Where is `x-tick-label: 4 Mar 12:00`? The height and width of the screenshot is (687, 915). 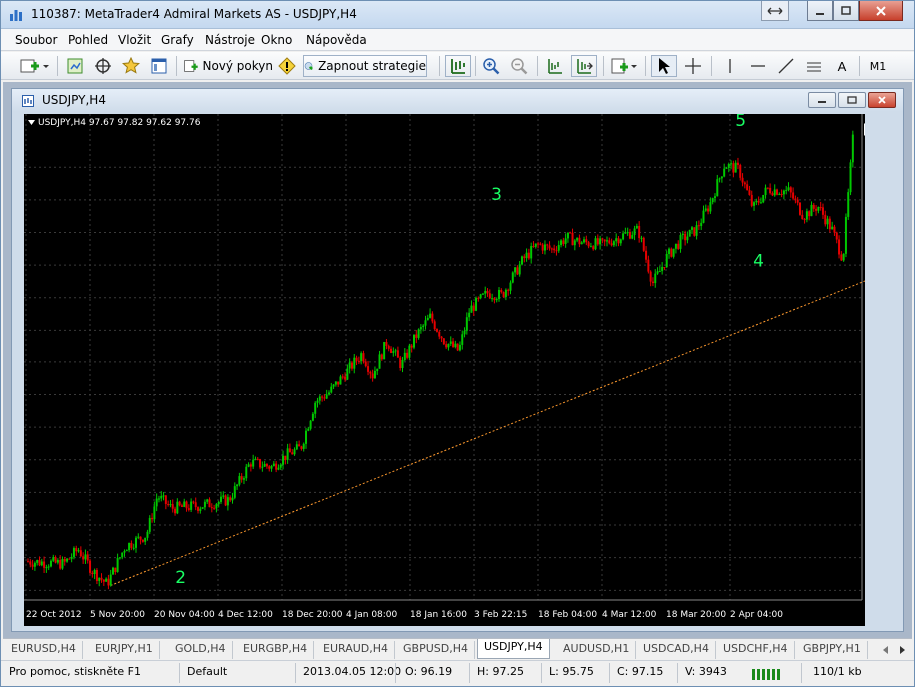
x-tick-label: 4 Mar 12:00 is located at coordinates (629, 615).